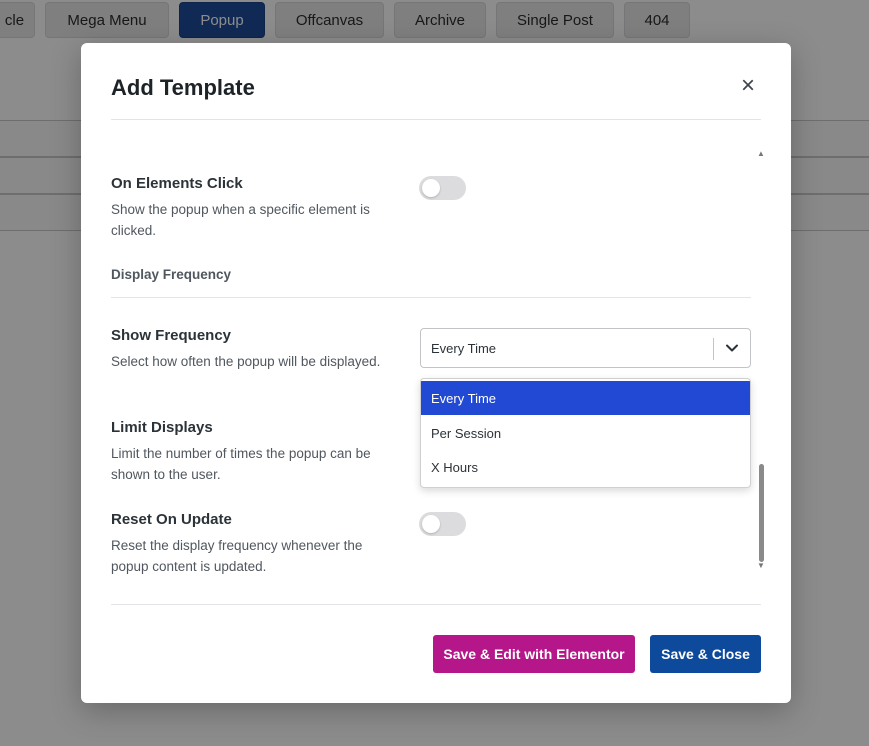 Image resolution: width=869 pixels, height=746 pixels. Describe the element at coordinates (171, 274) in the screenshot. I see `display-frequency-heading: Display Frequency` at that location.